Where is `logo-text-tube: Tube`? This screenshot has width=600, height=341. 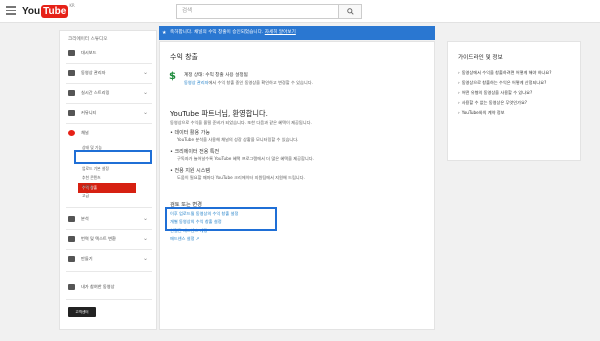
logo-text-tube: Tube is located at coordinates (55, 11).